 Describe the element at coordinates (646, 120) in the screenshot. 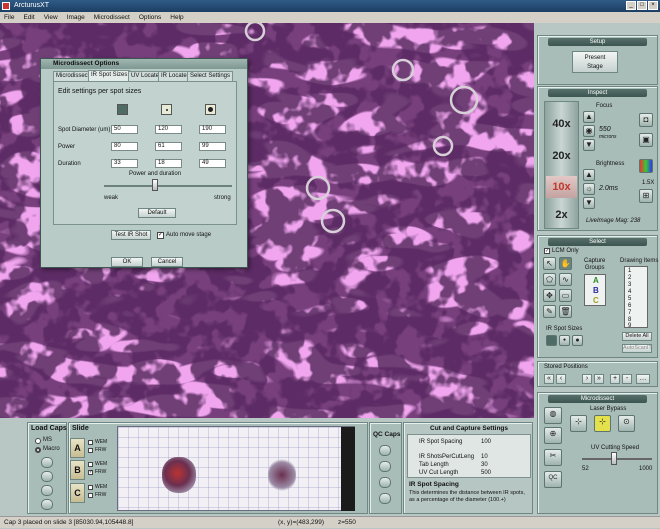

I see `camera-icon: ◘` at that location.